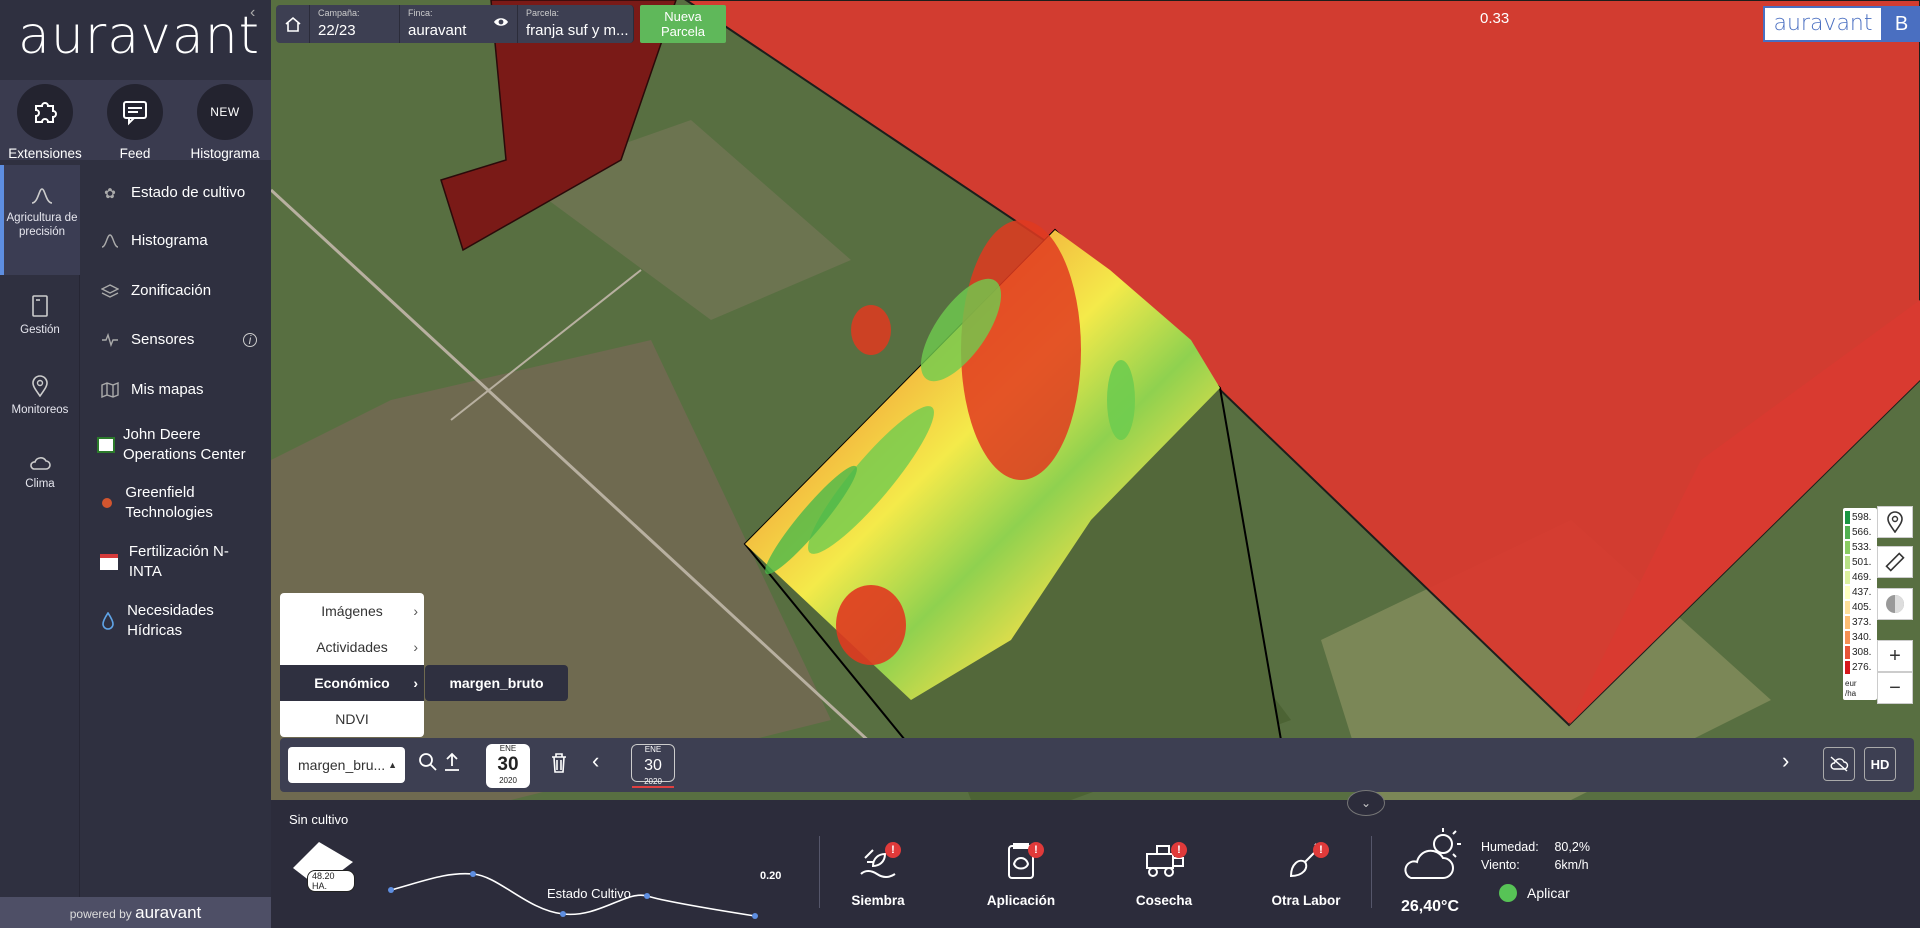 Image resolution: width=1920 pixels, height=928 pixels. What do you see at coordinates (1895, 656) in the screenshot?
I see `zoom-in-button: +` at bounding box center [1895, 656].